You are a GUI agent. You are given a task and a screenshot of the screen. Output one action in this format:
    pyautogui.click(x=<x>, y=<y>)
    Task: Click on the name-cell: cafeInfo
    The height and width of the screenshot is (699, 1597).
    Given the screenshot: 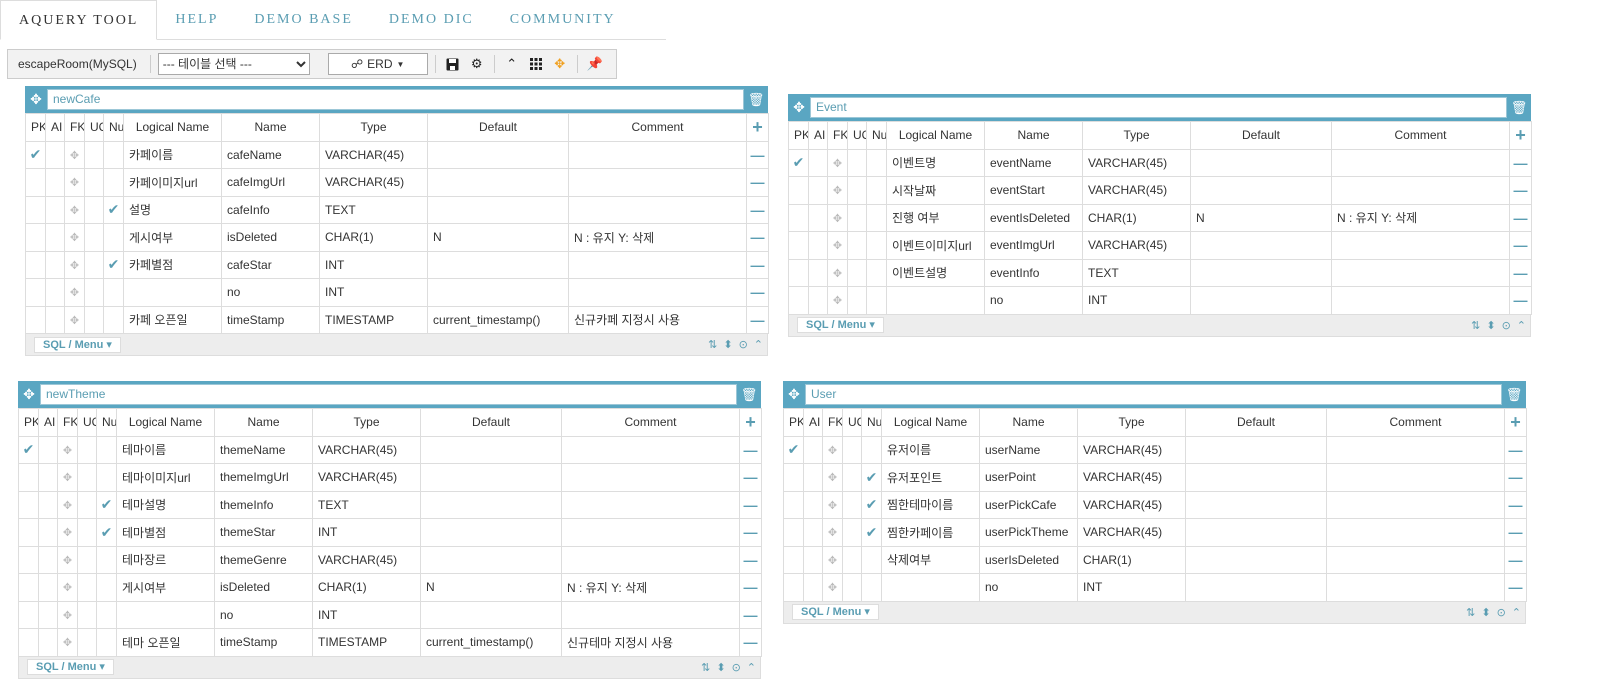 What is the action you would take?
    pyautogui.click(x=270, y=209)
    